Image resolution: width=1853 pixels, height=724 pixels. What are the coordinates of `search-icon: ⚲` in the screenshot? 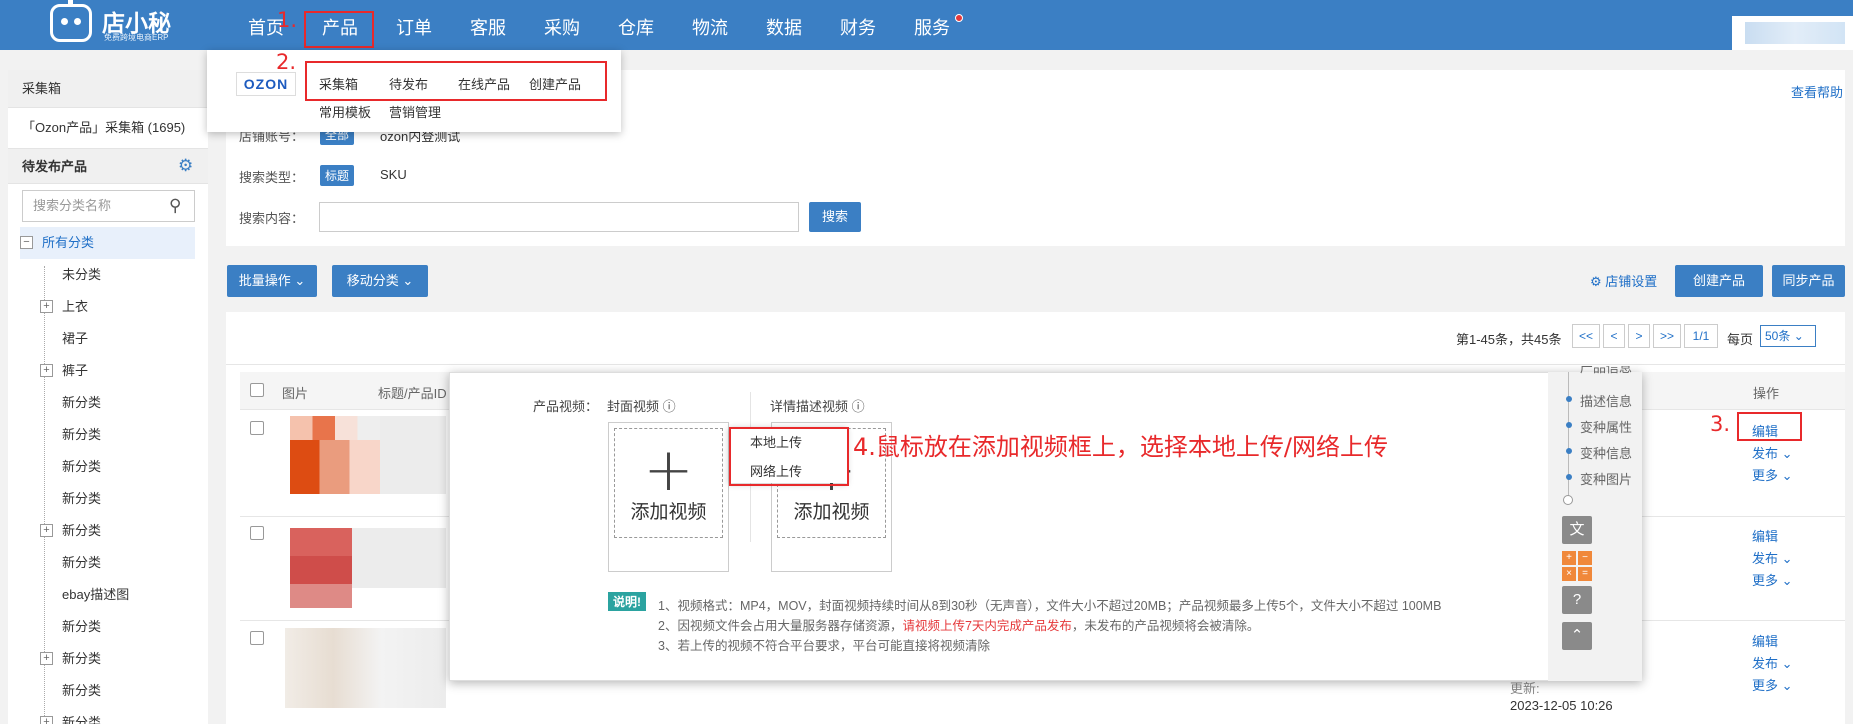 It's located at (175, 206).